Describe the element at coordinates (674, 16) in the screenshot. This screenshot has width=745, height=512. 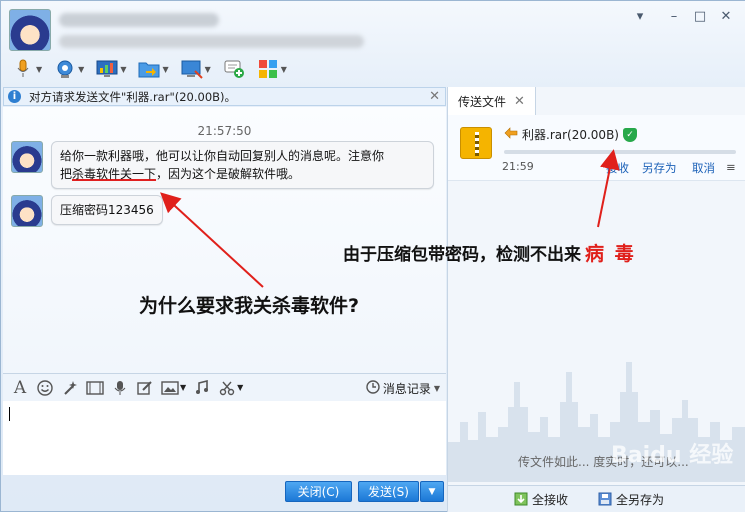
I see `minimize-button: –` at that location.